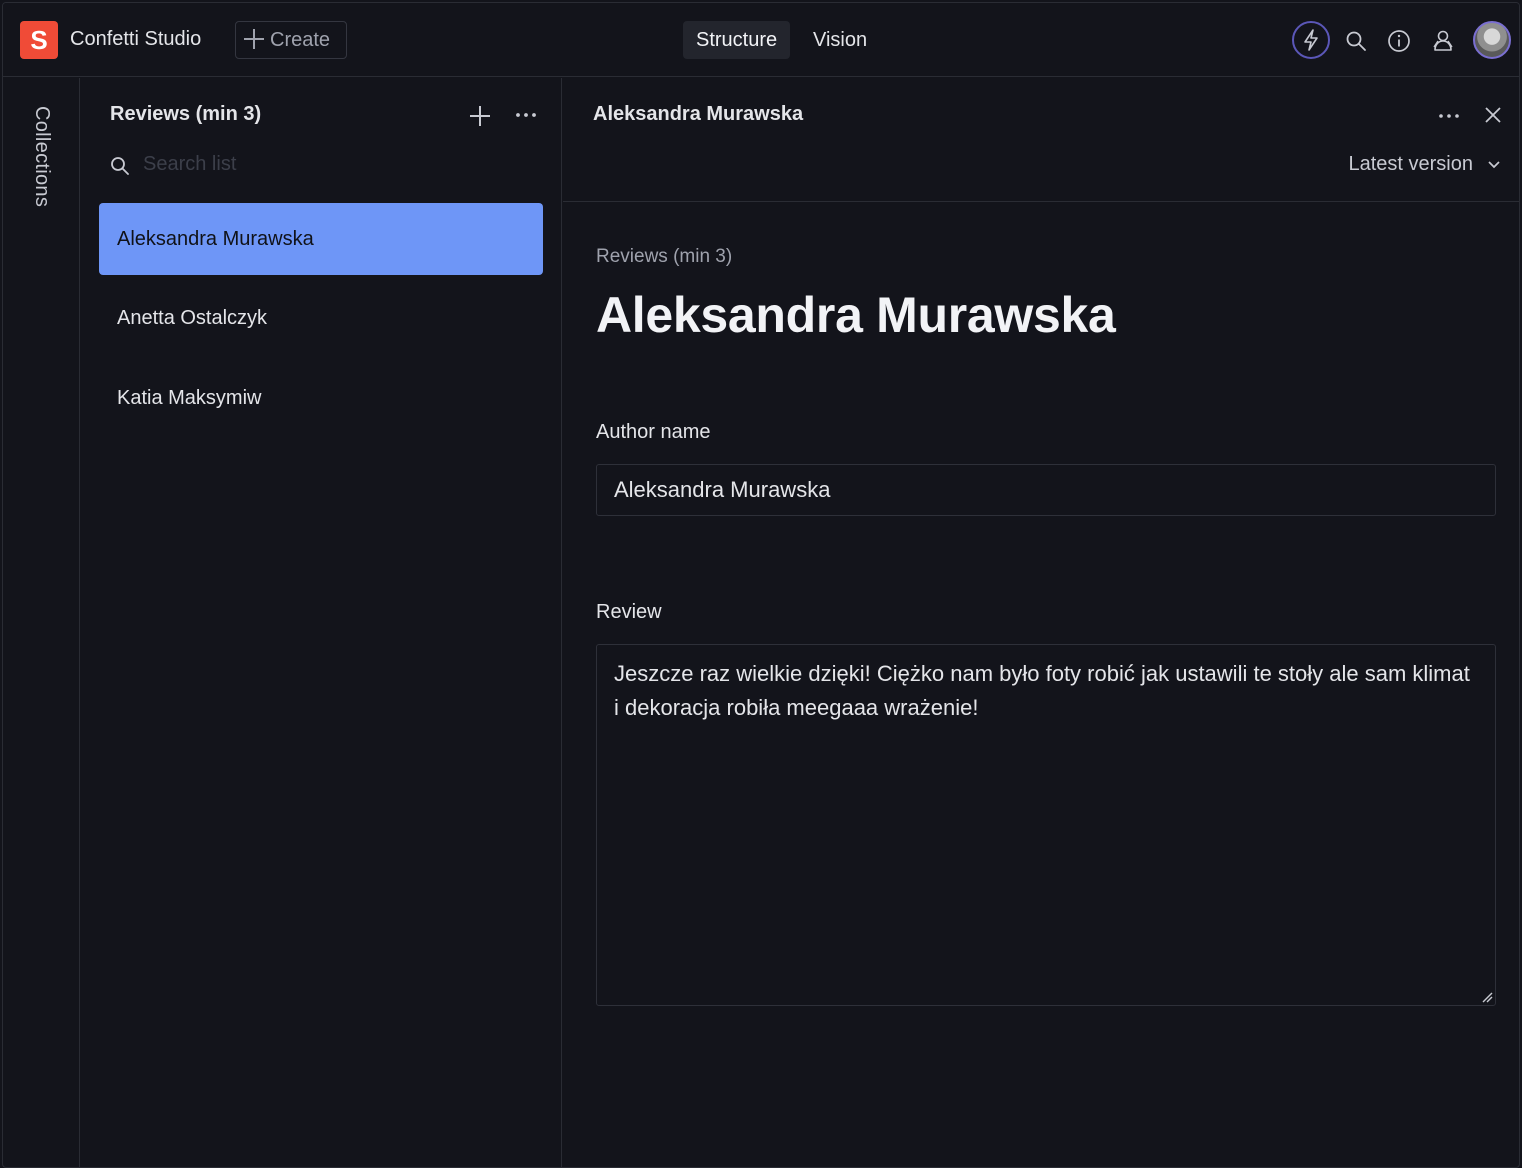  Describe the element at coordinates (321, 239) in the screenshot. I see `list-item-aleksandra-murawska: Aleksandra Murawska` at that location.